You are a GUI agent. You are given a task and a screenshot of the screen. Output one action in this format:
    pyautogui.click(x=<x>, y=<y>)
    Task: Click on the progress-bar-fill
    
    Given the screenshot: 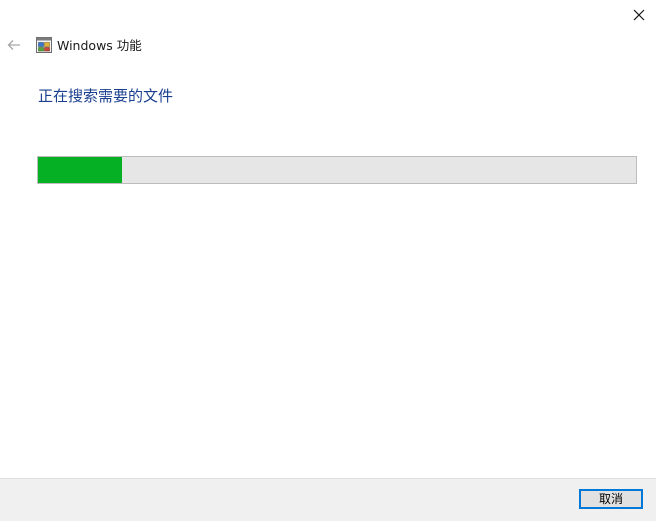 What is the action you would take?
    pyautogui.click(x=80, y=170)
    